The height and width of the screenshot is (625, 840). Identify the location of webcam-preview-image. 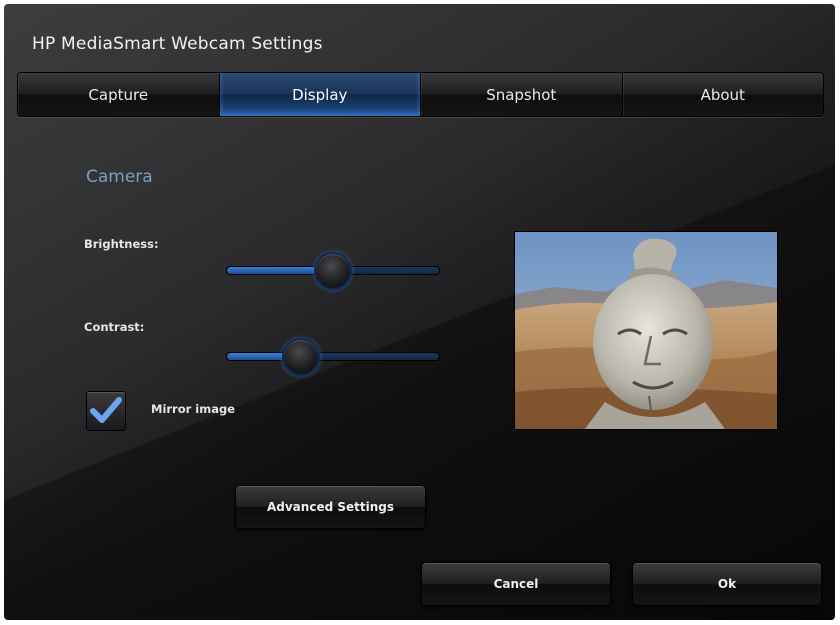
(646, 330).